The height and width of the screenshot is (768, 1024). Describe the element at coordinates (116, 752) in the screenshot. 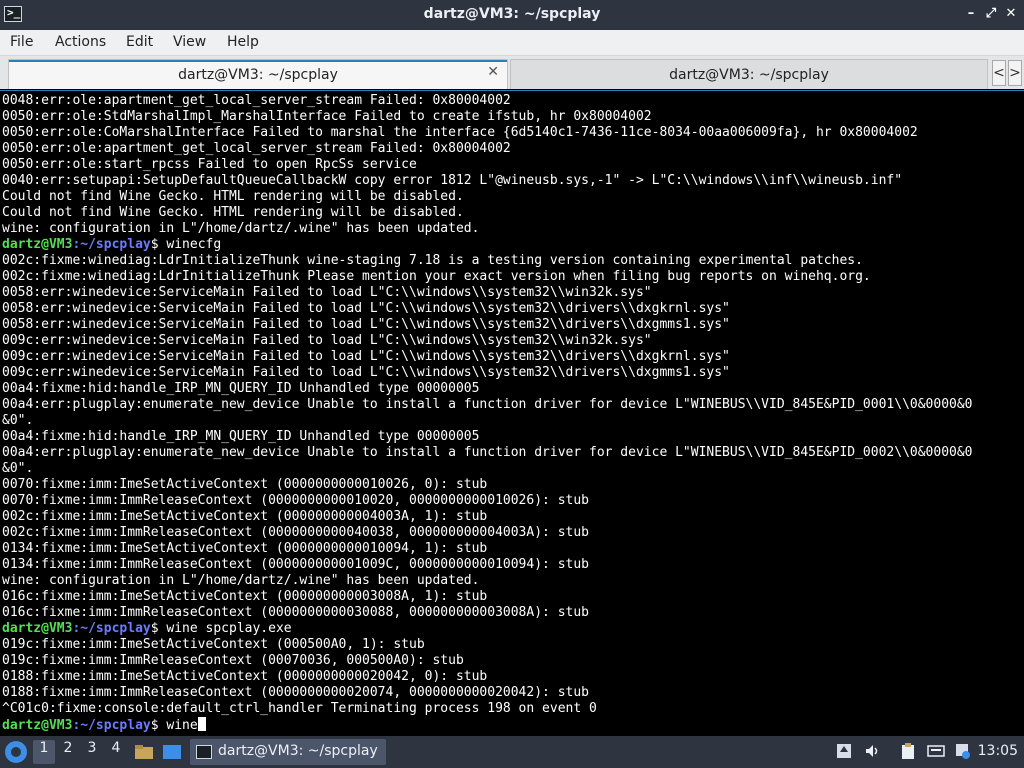

I see `workspace-4-button: 4` at that location.